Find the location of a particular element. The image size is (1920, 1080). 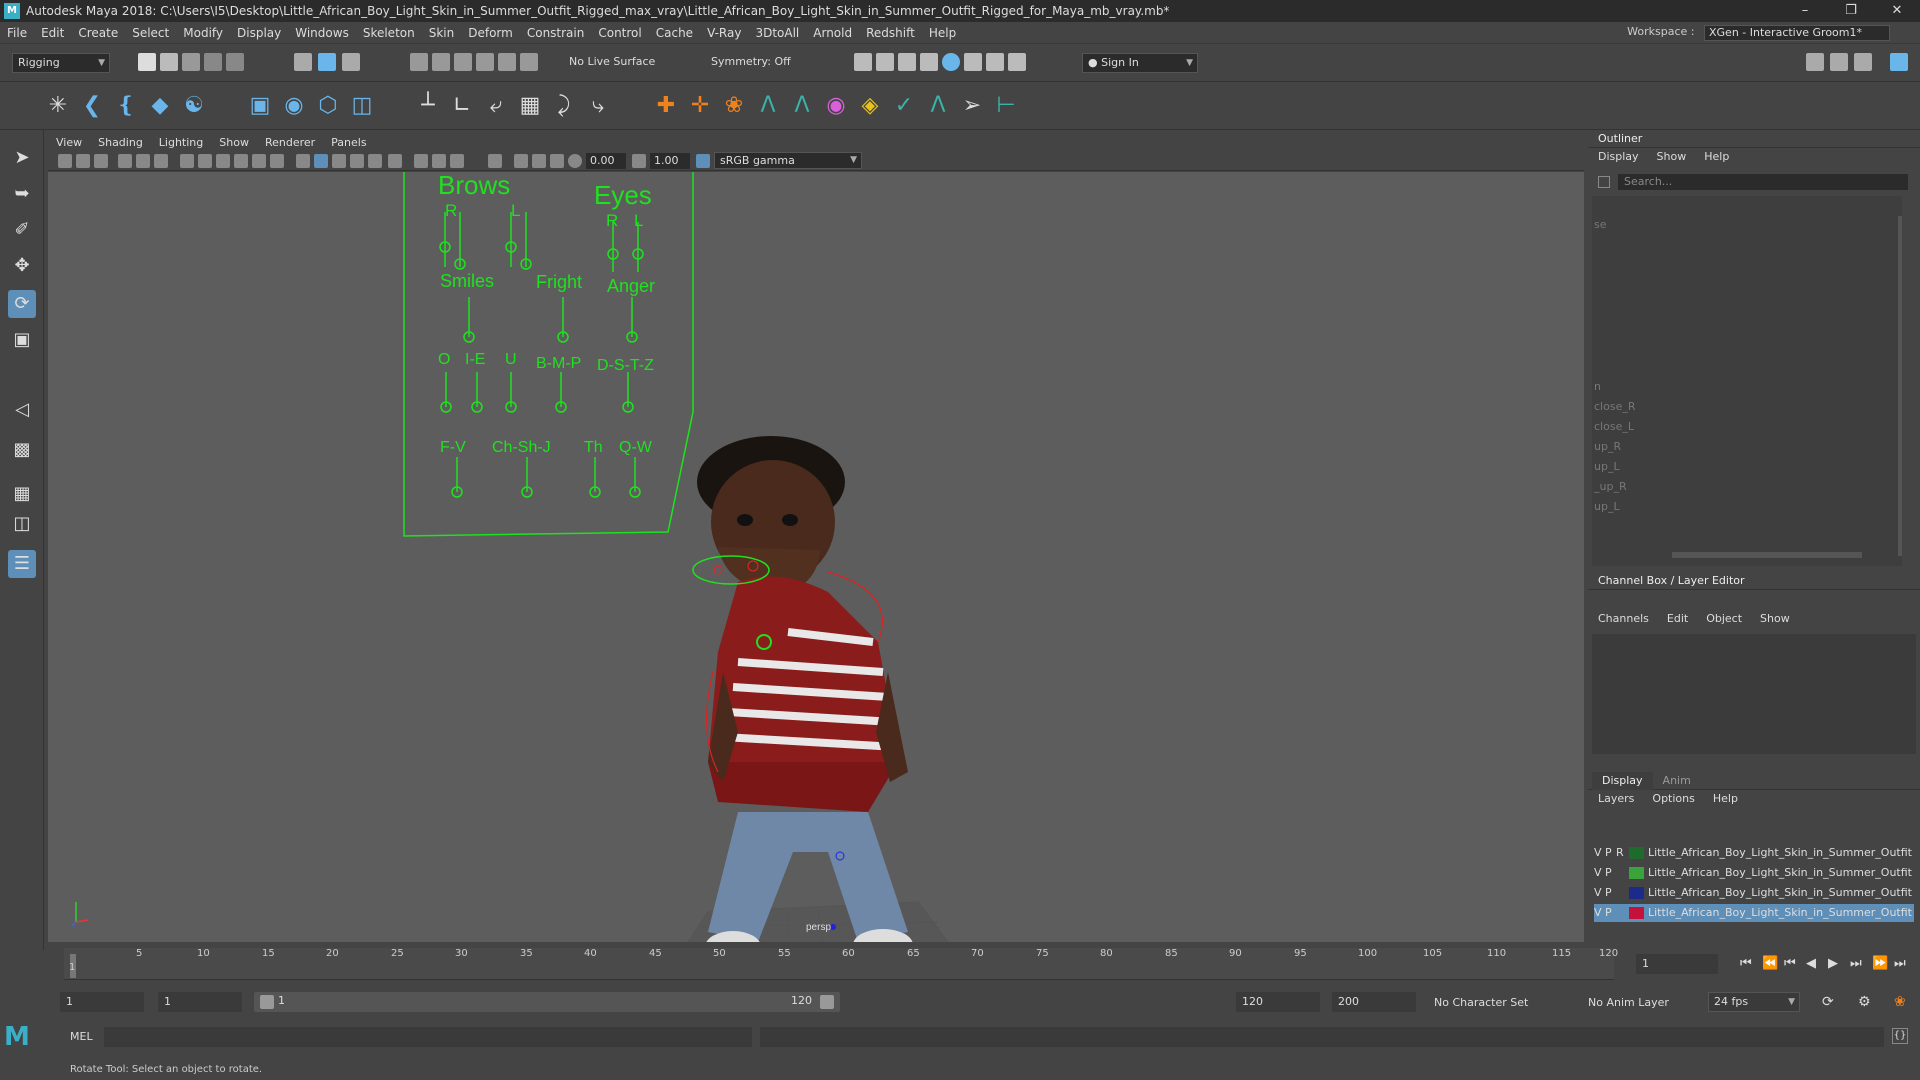

live-surface-field: No Live Surface is located at coordinates (612, 63).